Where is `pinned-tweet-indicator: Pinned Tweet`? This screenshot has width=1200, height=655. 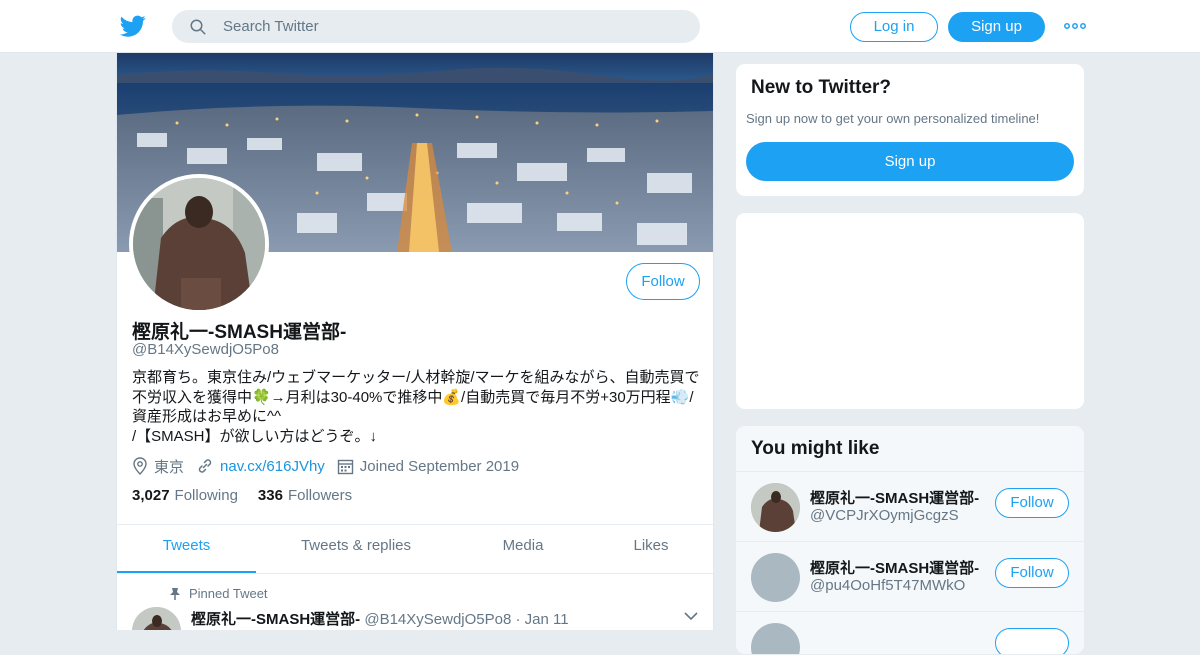 pinned-tweet-indicator: Pinned Tweet is located at coordinates (218, 593).